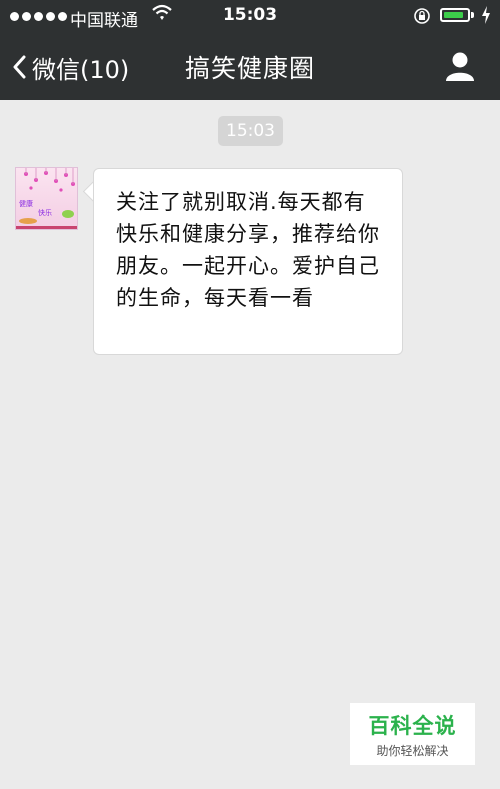 The image size is (500, 789). What do you see at coordinates (45, 212) in the screenshot?
I see `avatar-text-2: 快乐` at bounding box center [45, 212].